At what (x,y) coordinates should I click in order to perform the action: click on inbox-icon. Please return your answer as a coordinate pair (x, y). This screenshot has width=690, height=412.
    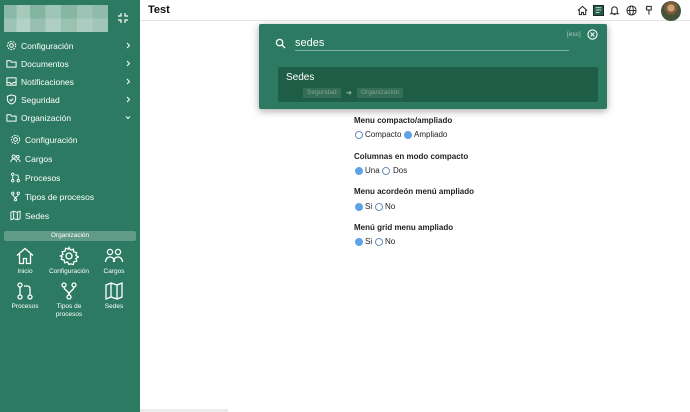
    Looking at the image, I should click on (11, 81).